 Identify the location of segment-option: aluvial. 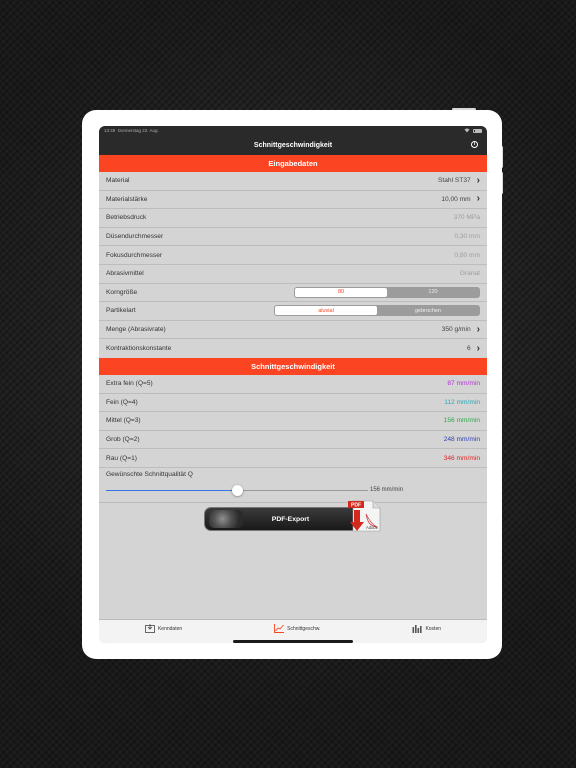
(326, 311).